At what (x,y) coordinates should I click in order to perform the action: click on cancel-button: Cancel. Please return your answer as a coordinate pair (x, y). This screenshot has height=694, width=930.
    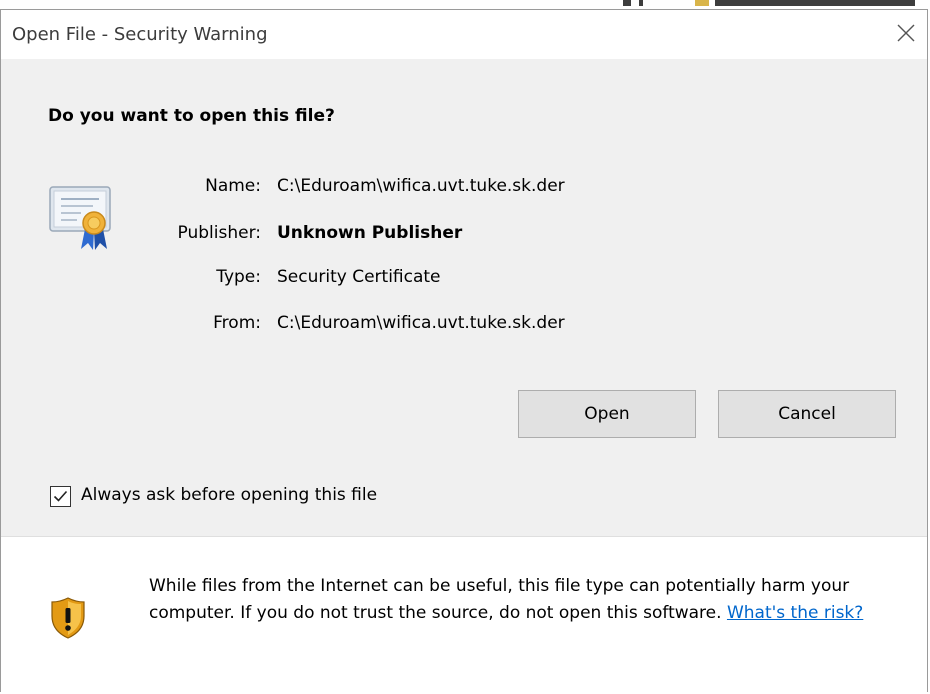
    Looking at the image, I should click on (807, 414).